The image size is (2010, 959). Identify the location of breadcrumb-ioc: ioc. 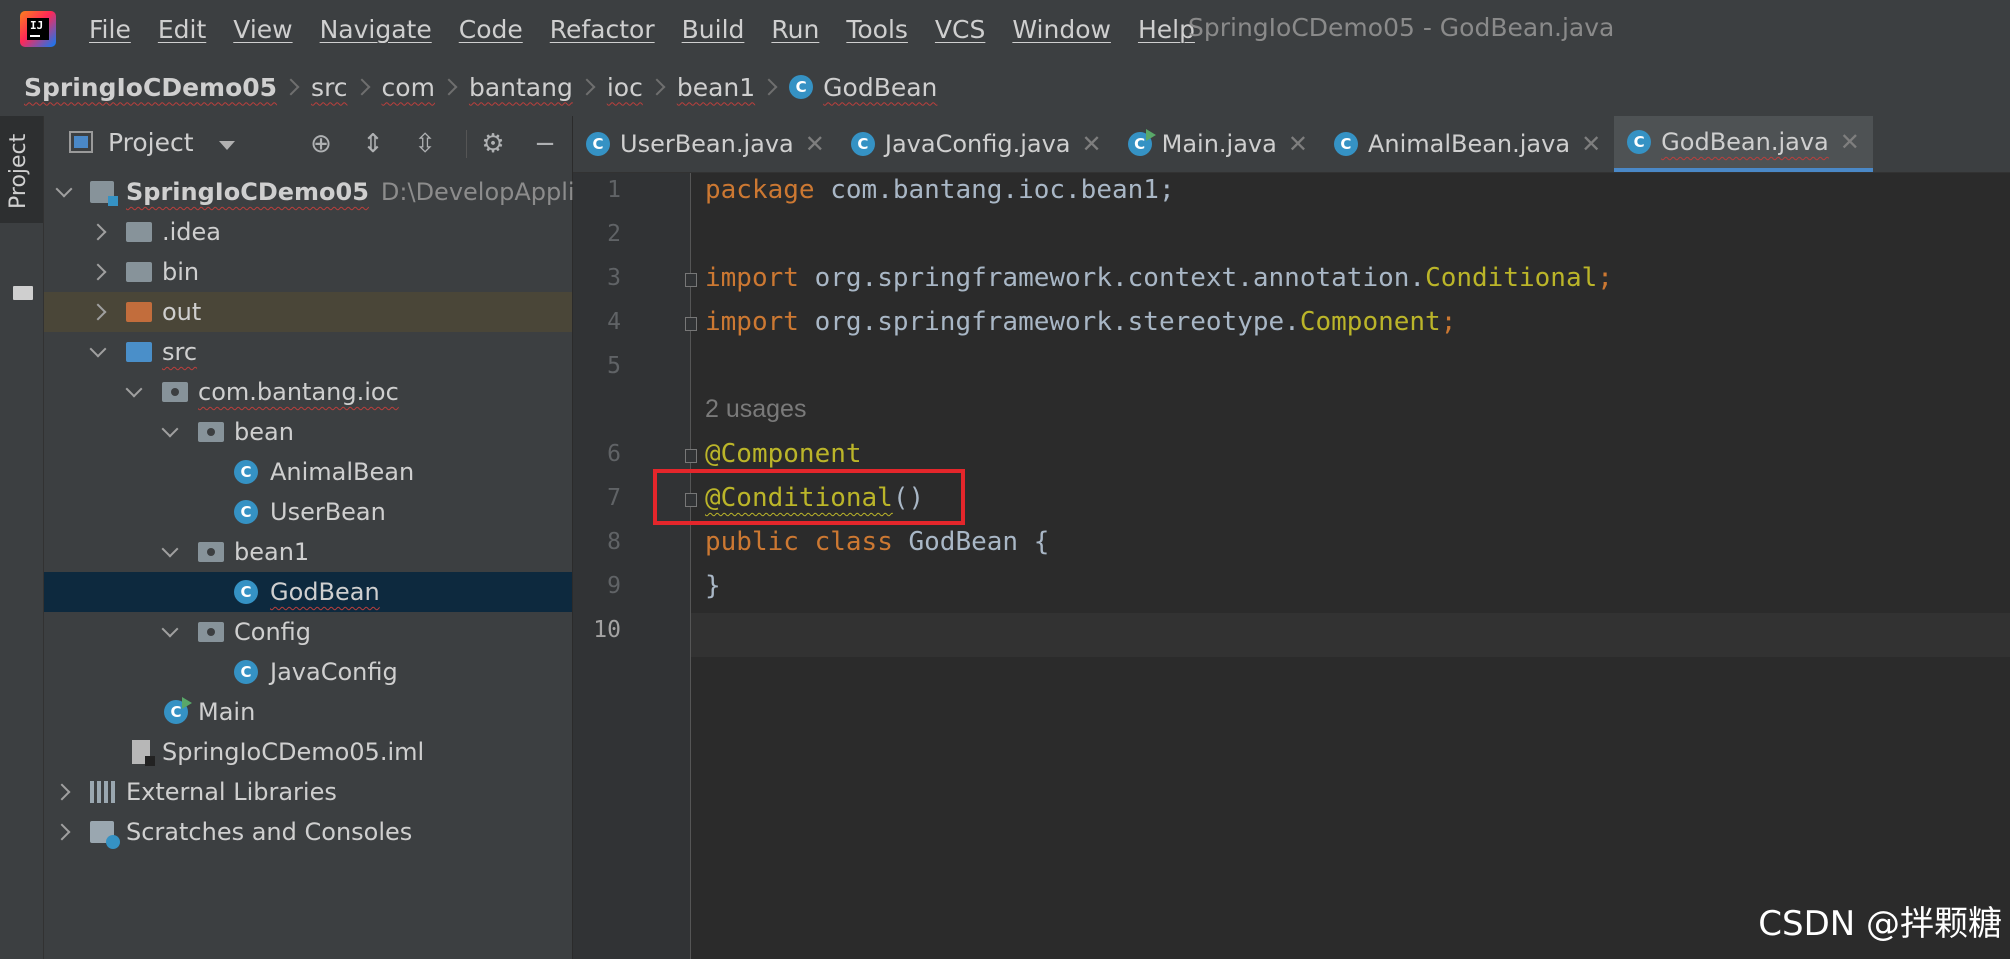
(625, 87).